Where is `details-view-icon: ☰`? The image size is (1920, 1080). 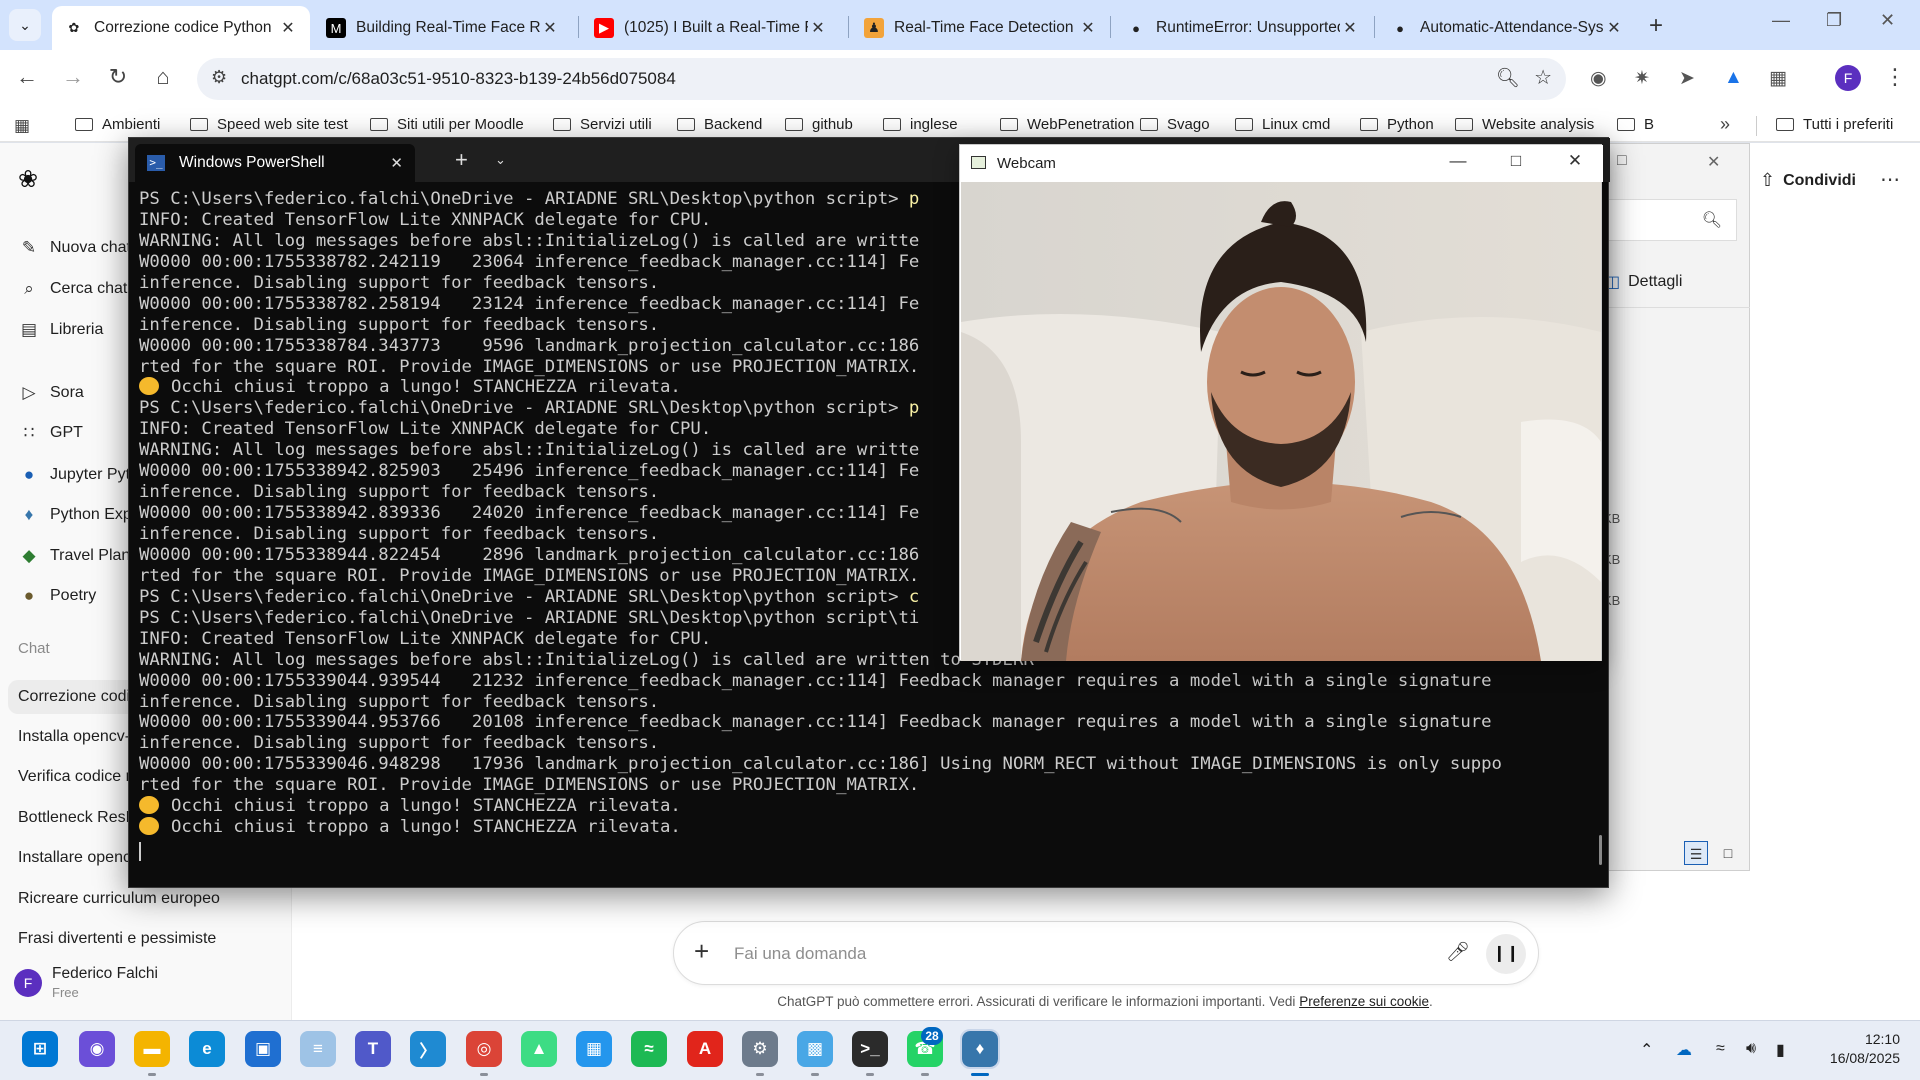
details-view-icon: ☰ is located at coordinates (1696, 853).